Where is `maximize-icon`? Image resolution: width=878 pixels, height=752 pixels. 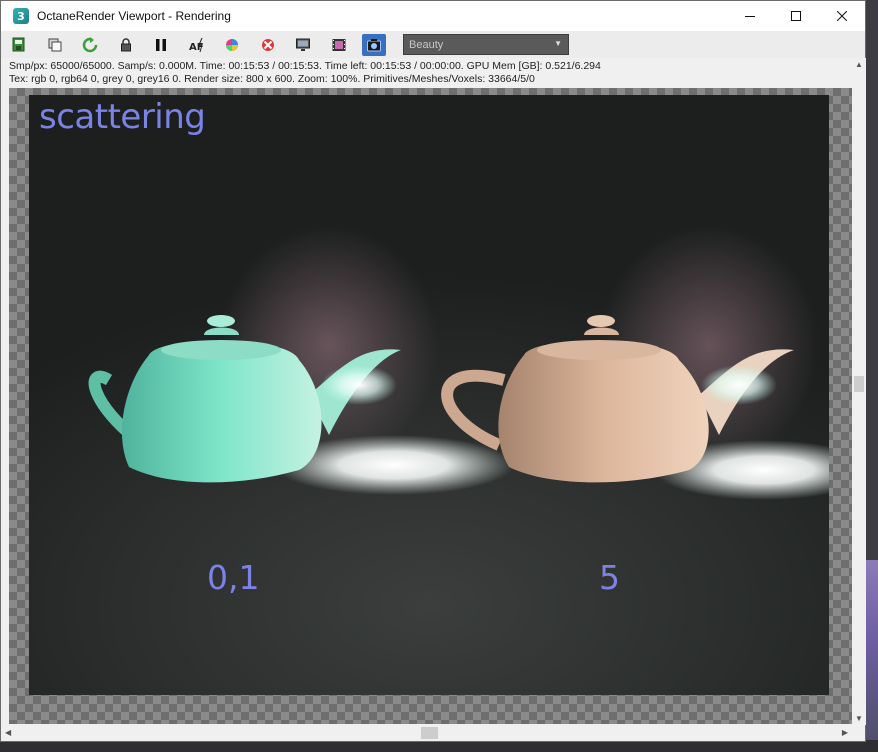
maximize-icon is located at coordinates (796, 16).